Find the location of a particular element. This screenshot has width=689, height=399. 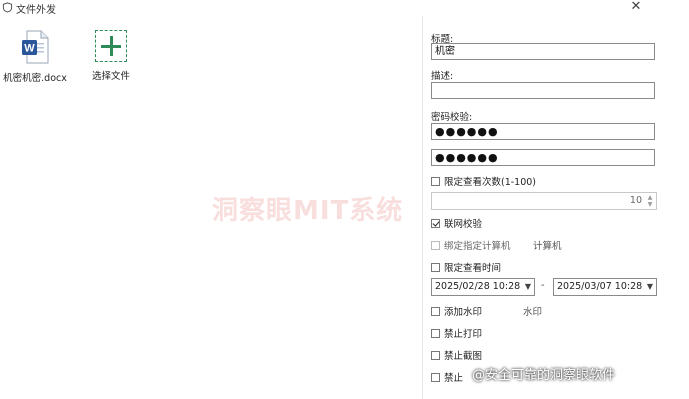

no-screenshot-label: 禁止截图 is located at coordinates (463, 356).